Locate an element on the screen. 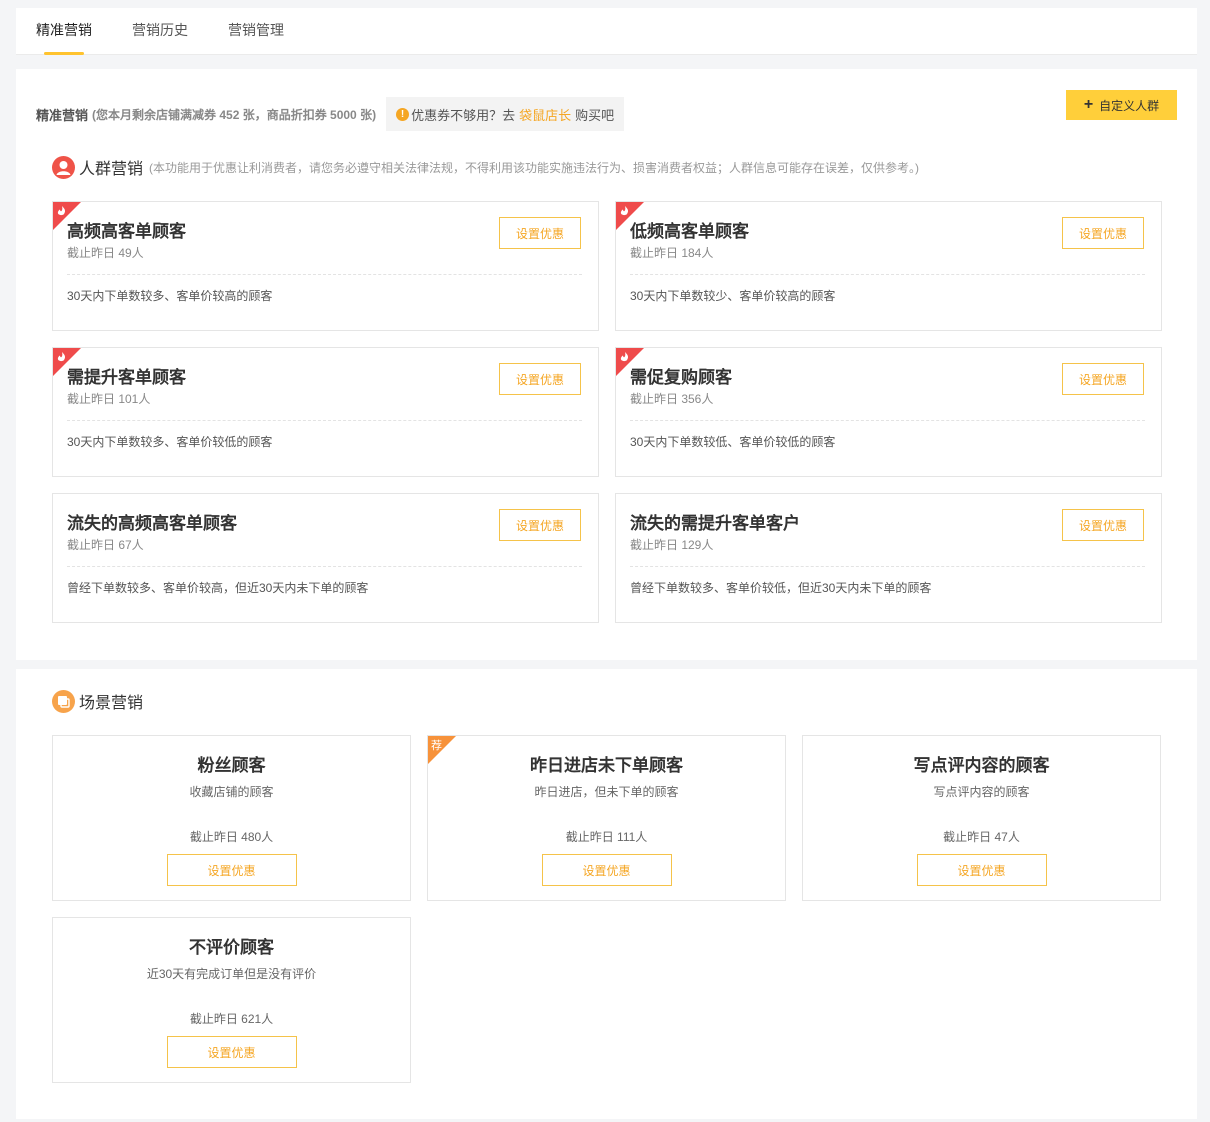 This screenshot has height=1122, width=1210. scene-marketing-header: 场景营销 is located at coordinates (97, 701).